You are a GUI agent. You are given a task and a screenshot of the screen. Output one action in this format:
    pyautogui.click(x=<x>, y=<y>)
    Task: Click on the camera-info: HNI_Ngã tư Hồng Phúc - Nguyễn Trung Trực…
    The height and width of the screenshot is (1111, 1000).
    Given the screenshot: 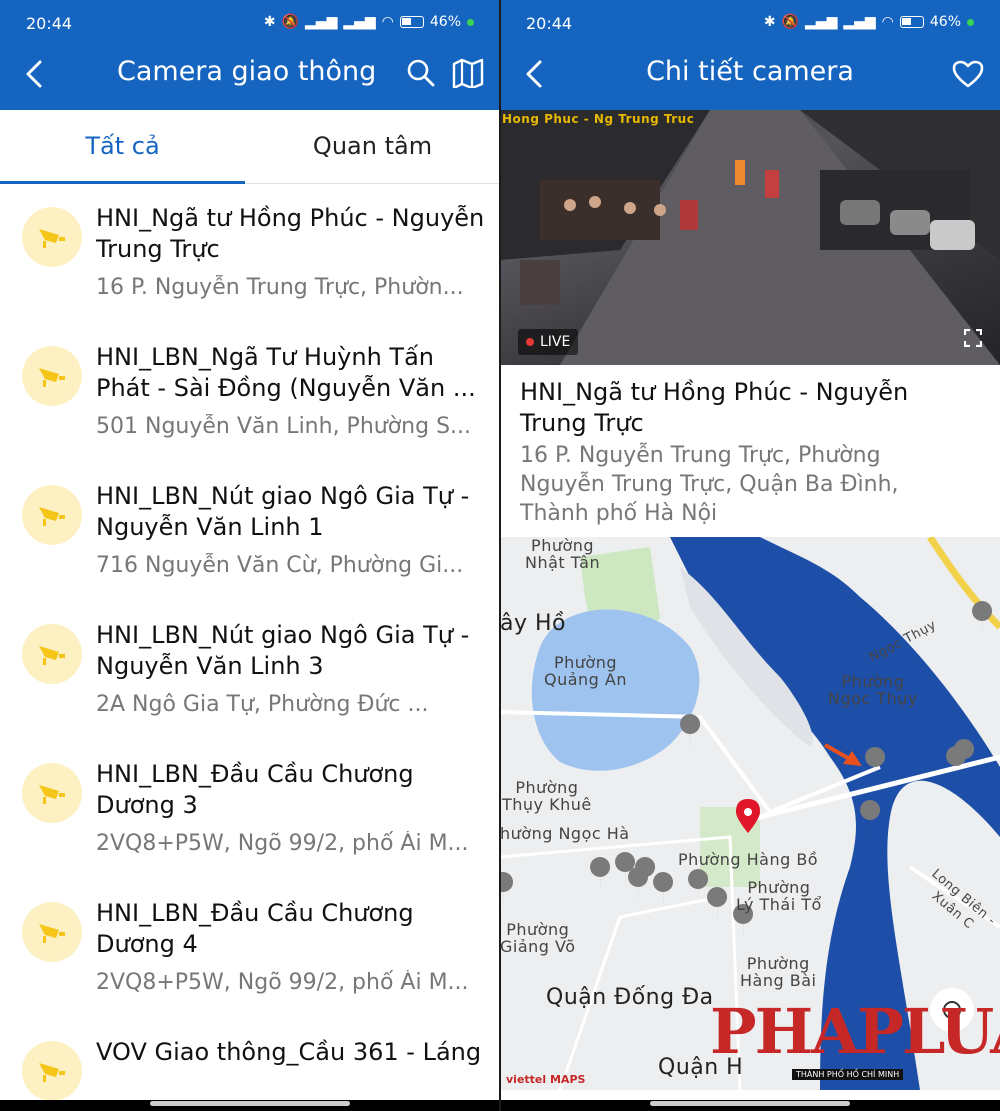 What is the action you would take?
    pyautogui.click(x=750, y=451)
    